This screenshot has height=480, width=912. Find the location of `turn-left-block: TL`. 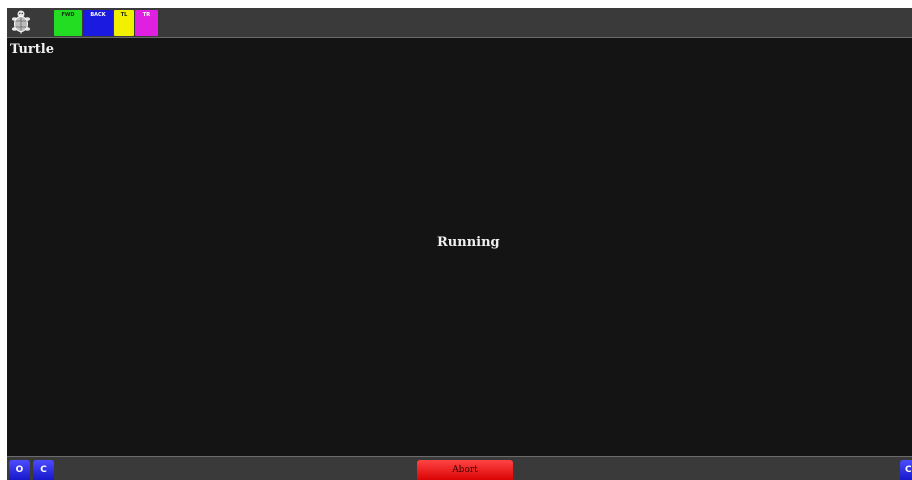

turn-left-block: TL is located at coordinates (124, 23).